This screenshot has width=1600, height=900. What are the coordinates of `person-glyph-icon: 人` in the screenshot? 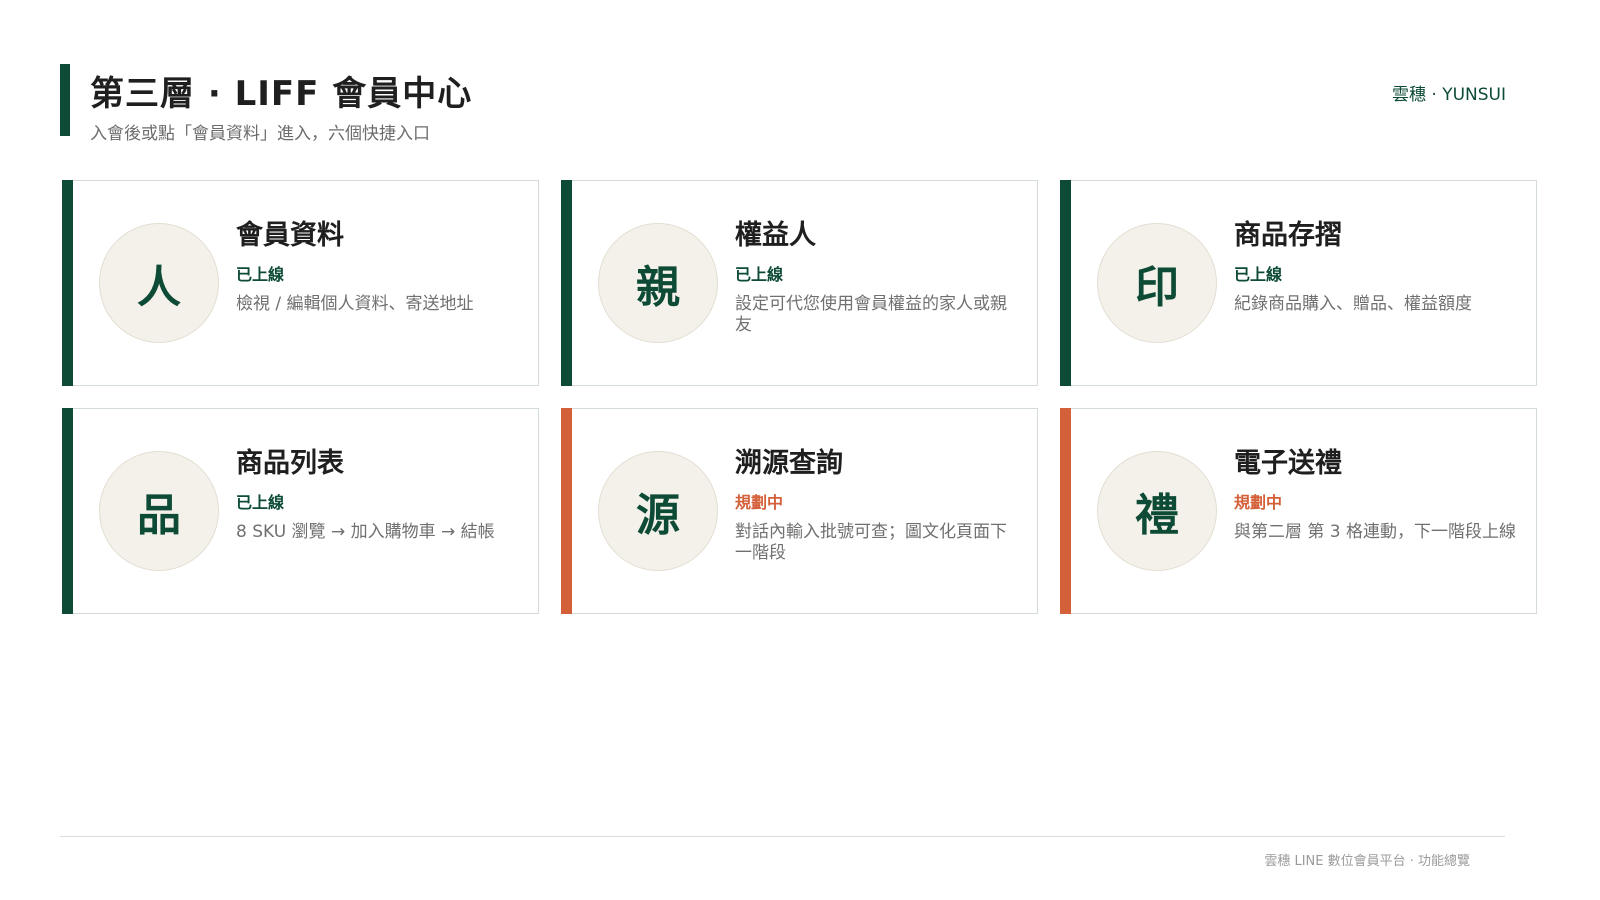 It's located at (159, 283).